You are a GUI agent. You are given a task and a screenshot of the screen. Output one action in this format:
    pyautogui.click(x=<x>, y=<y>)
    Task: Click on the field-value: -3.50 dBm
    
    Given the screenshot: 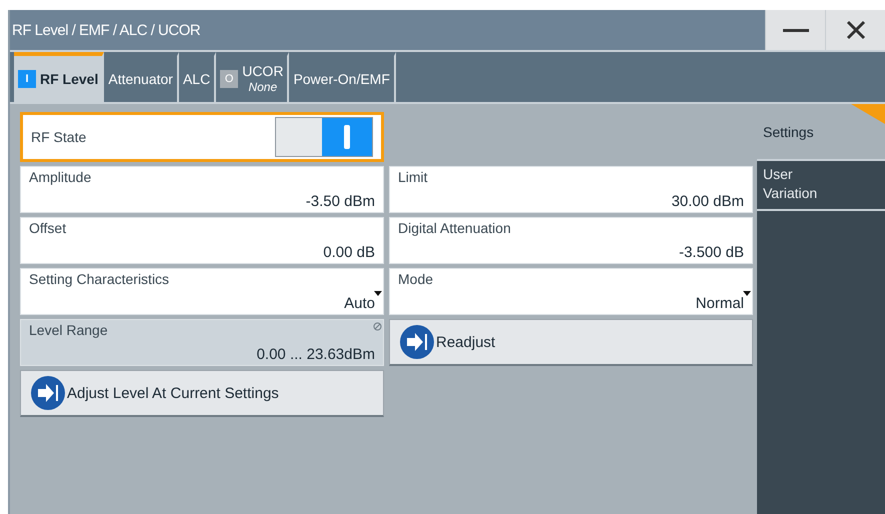 What is the action you would take?
    pyautogui.click(x=340, y=201)
    